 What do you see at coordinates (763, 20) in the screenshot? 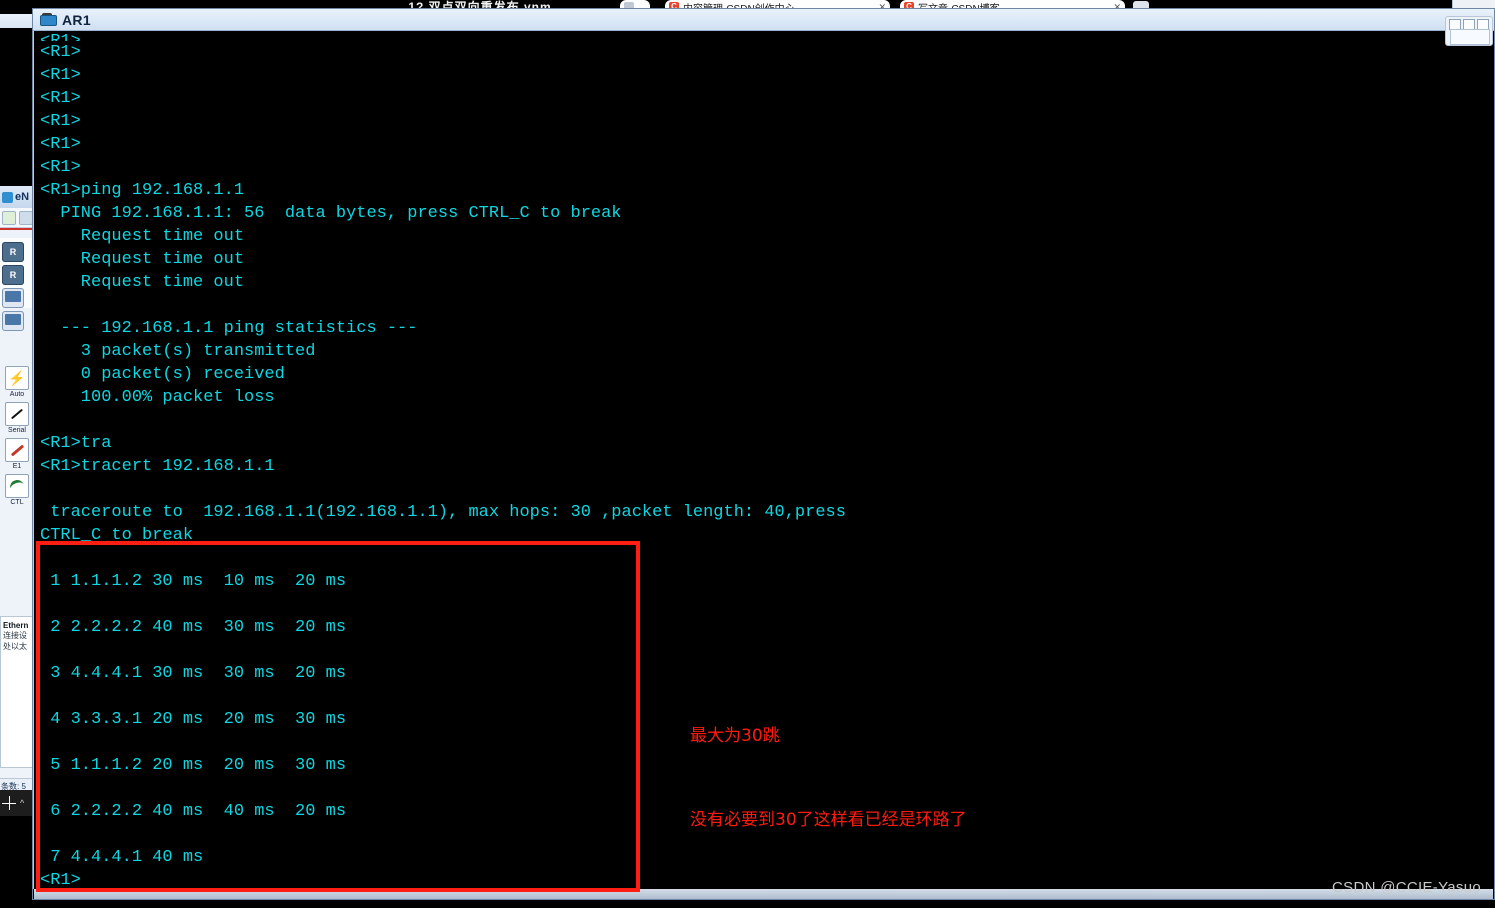
I see `ar1-title-bar: AR1` at bounding box center [763, 20].